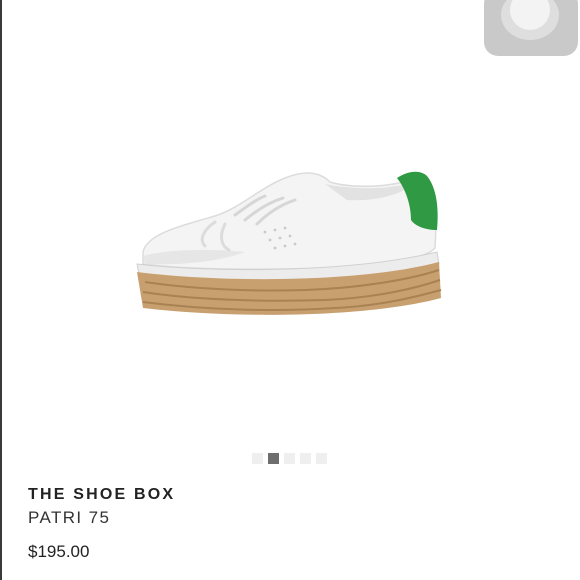  What do you see at coordinates (101, 495) in the screenshot?
I see `brand-name: THE SHOE BOX` at bounding box center [101, 495].